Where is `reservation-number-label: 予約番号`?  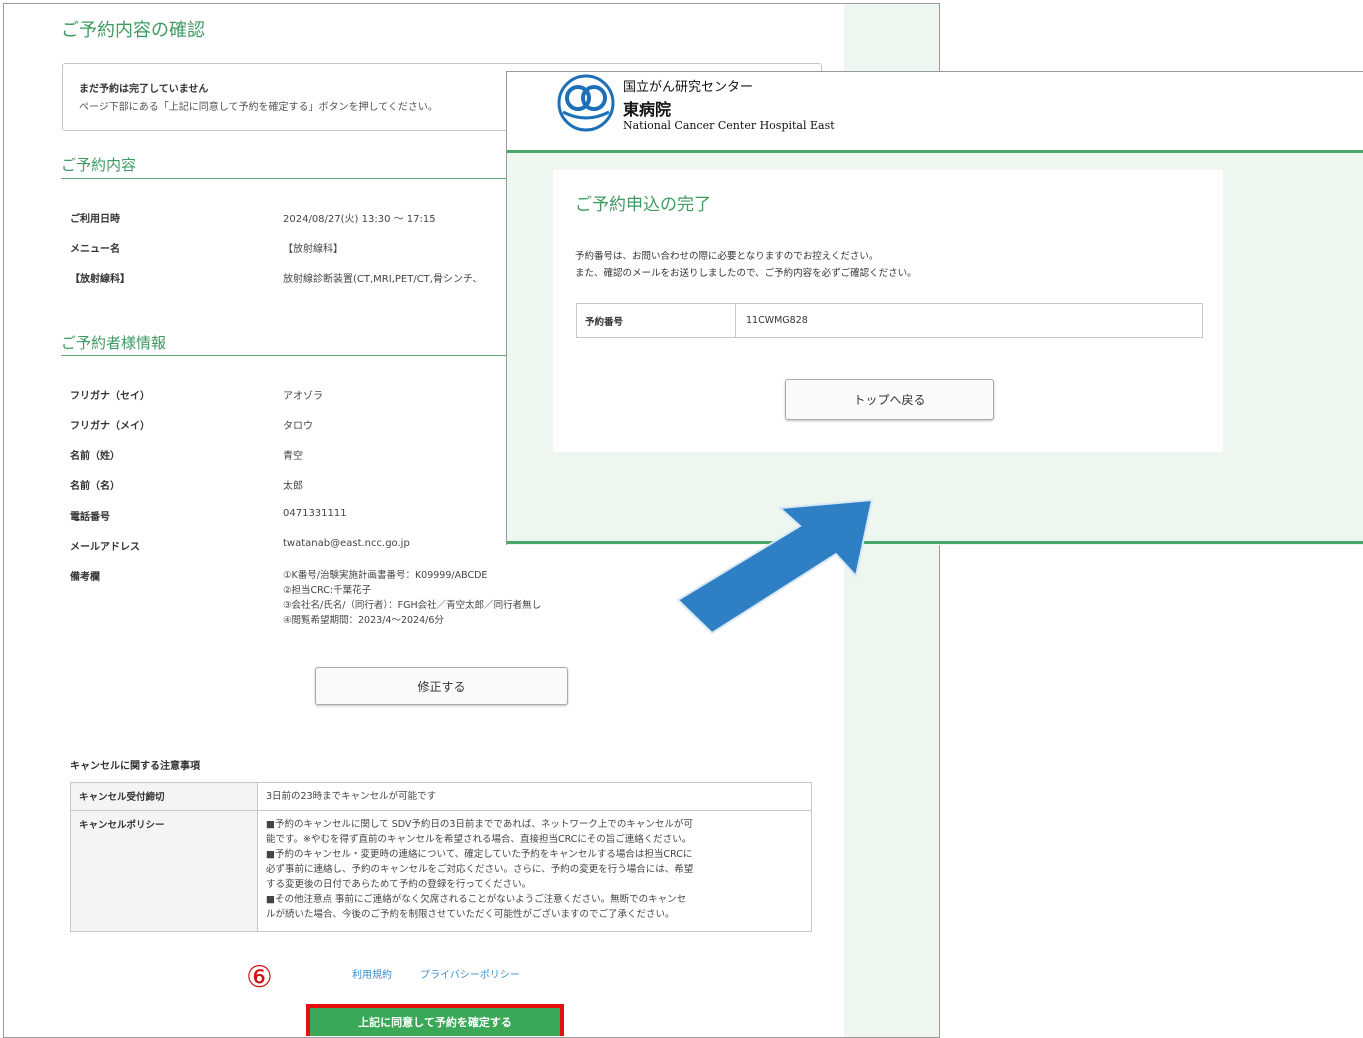
reservation-number-label: 予約番号 is located at coordinates (656, 320).